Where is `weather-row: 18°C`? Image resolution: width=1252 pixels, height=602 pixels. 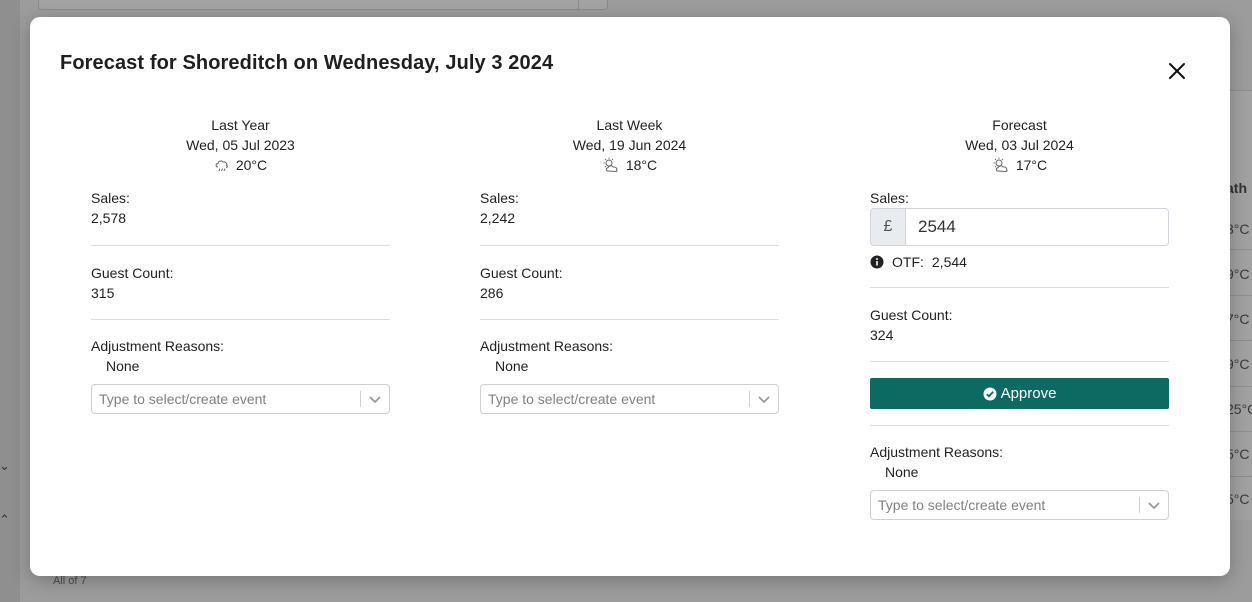
weather-row: 18°C is located at coordinates (629, 165).